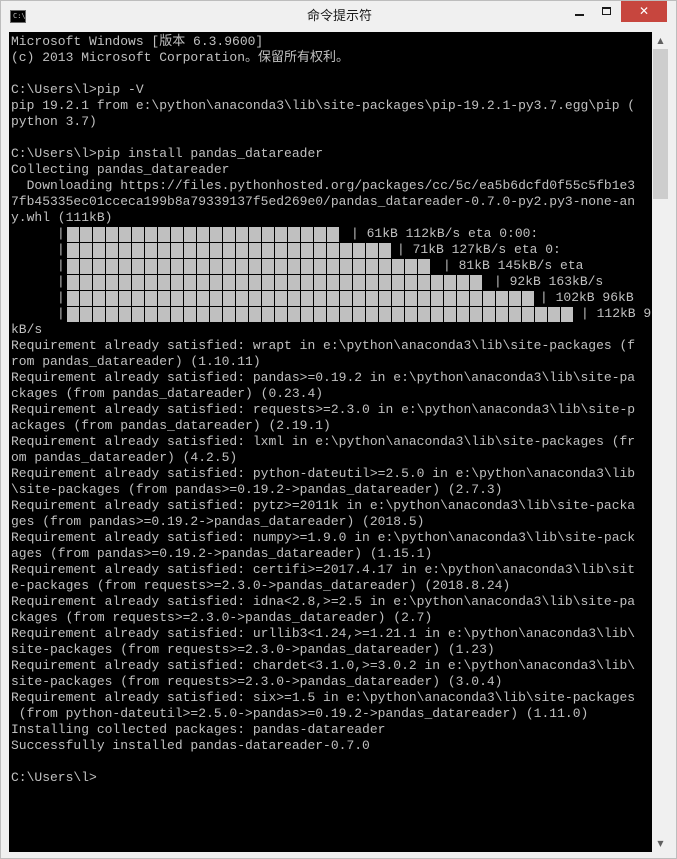 This screenshot has height=859, width=677. What do you see at coordinates (606, 11) in the screenshot?
I see `maximize-button` at bounding box center [606, 11].